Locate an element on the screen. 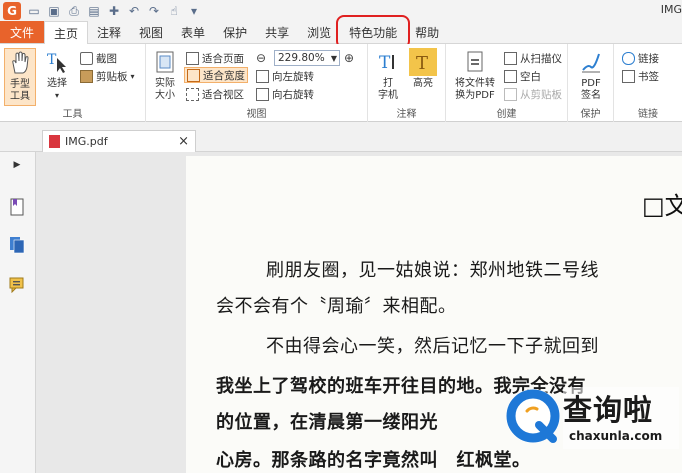  app-logo-icon: G is located at coordinates (12, 11).